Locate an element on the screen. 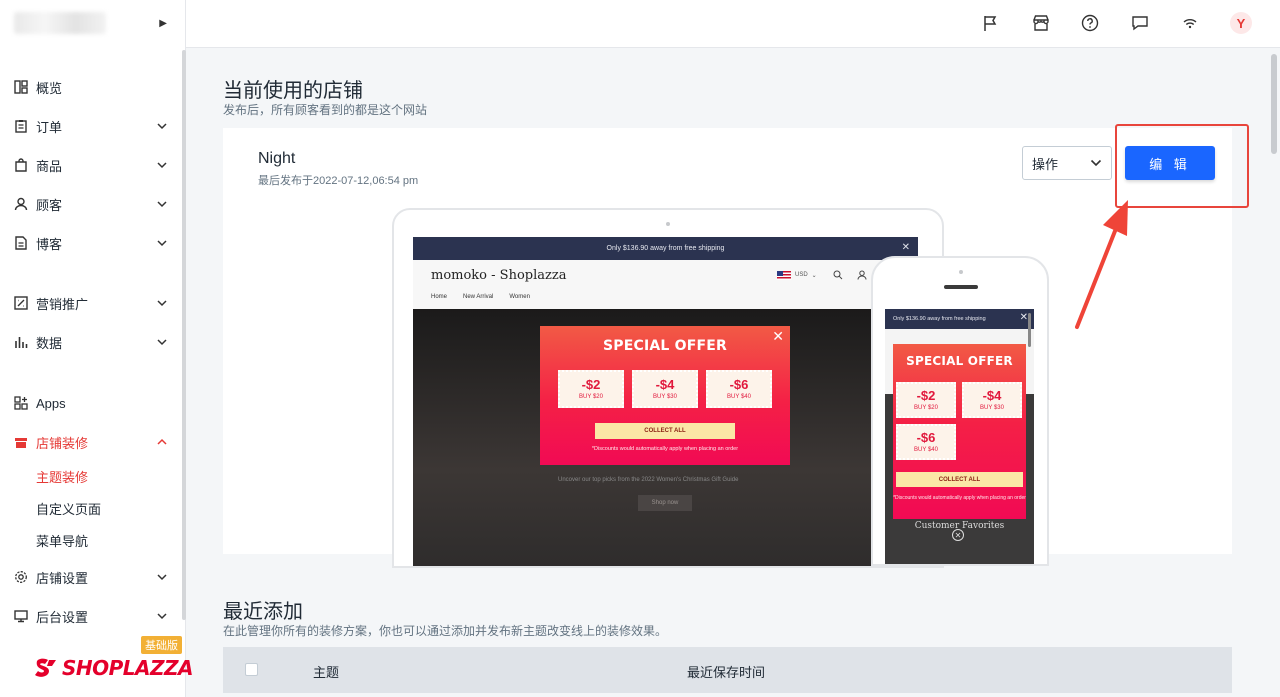  order-icon is located at coordinates (21, 126).